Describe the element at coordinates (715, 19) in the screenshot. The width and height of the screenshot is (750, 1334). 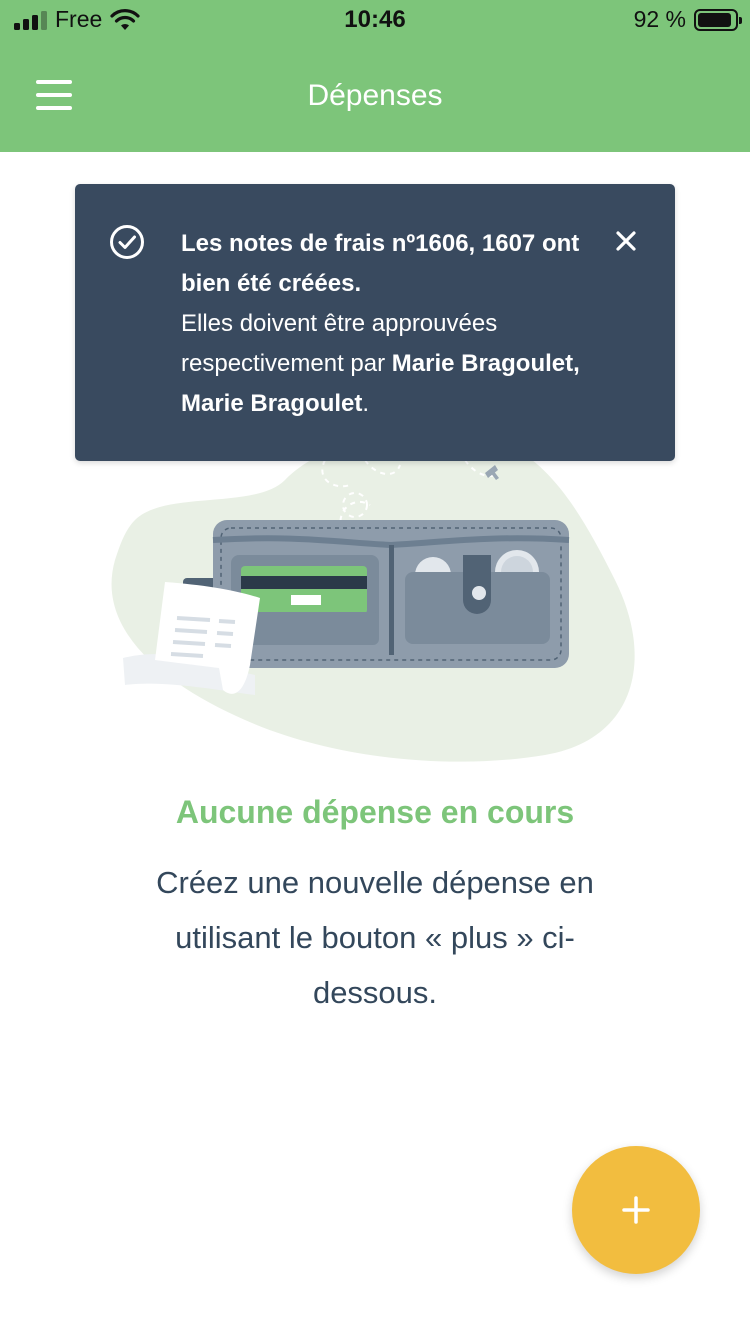
I see `battery-fill` at that location.